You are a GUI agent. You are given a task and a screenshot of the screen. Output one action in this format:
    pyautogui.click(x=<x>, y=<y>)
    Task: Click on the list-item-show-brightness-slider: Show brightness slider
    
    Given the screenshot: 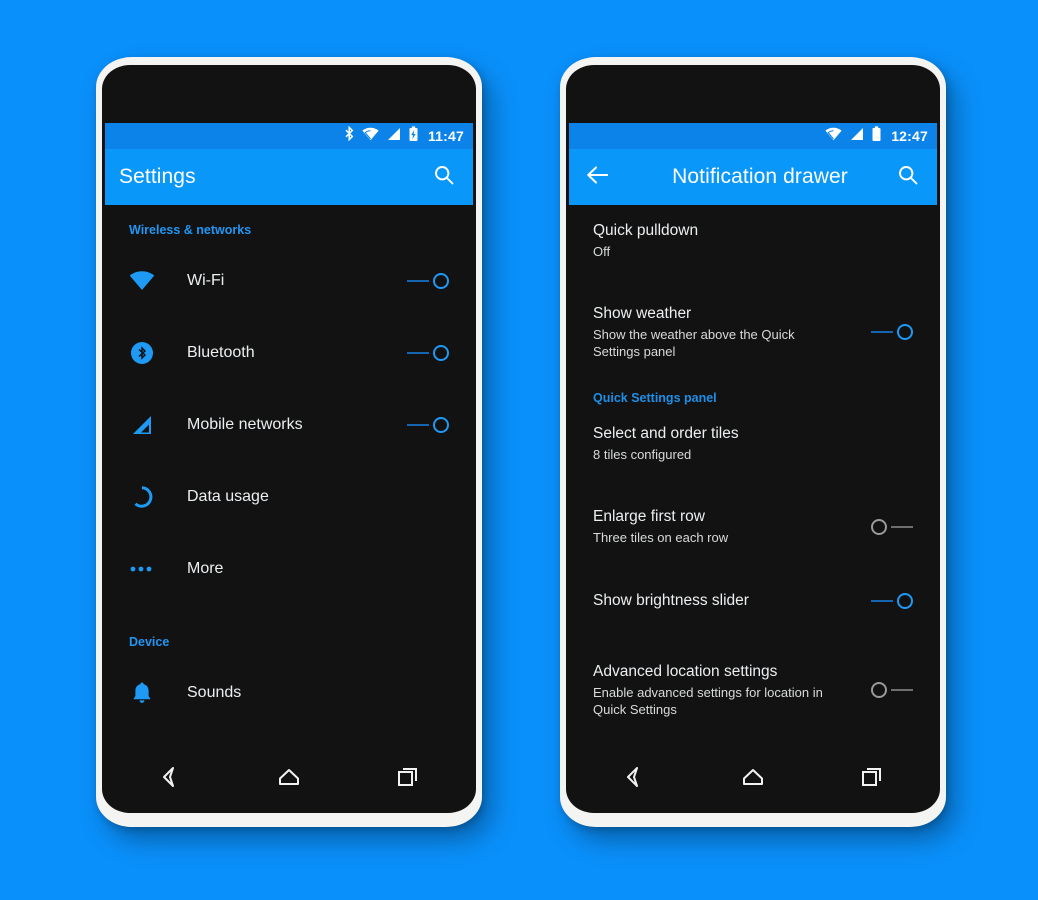 What is the action you would take?
    pyautogui.click(x=753, y=601)
    